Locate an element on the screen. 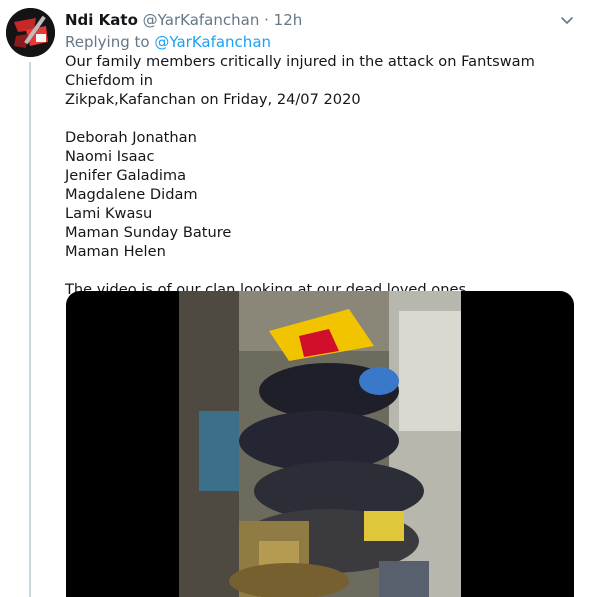 The image size is (589, 597). replying-prefix: Replying to is located at coordinates (107, 42).